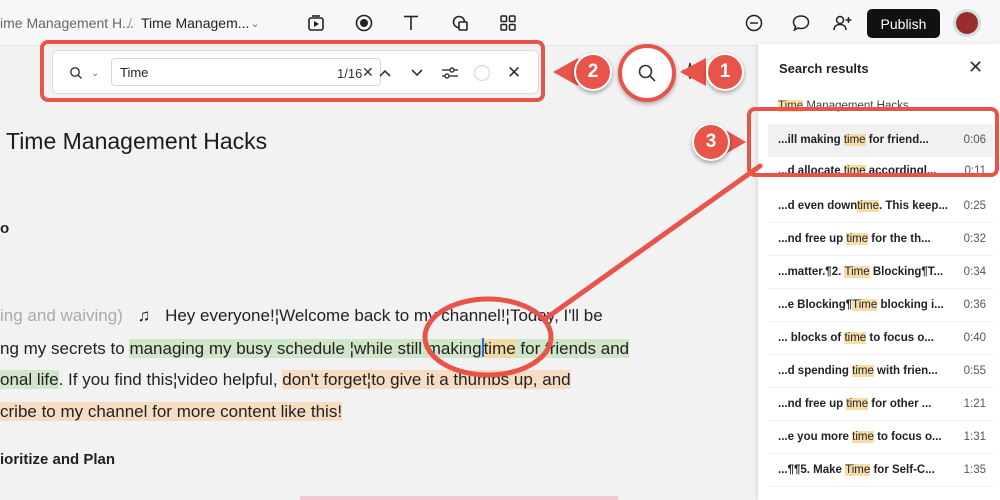 The height and width of the screenshot is (500, 1000). Describe the element at coordinates (711, 142) in the screenshot. I see `annotation-badge-3: 3` at that location.